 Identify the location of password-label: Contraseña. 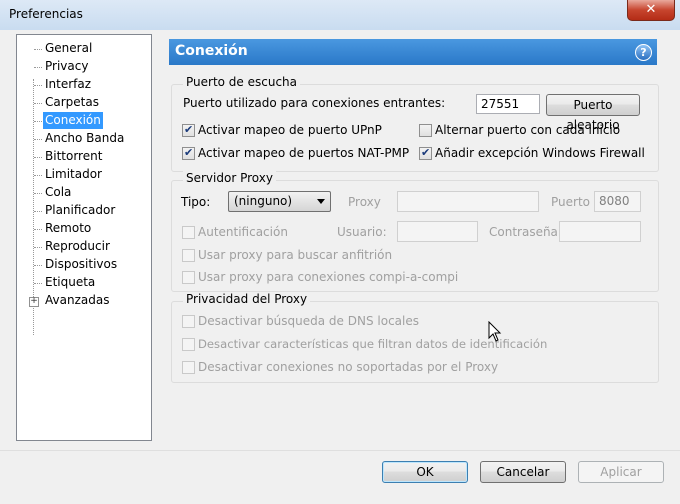
(523, 232).